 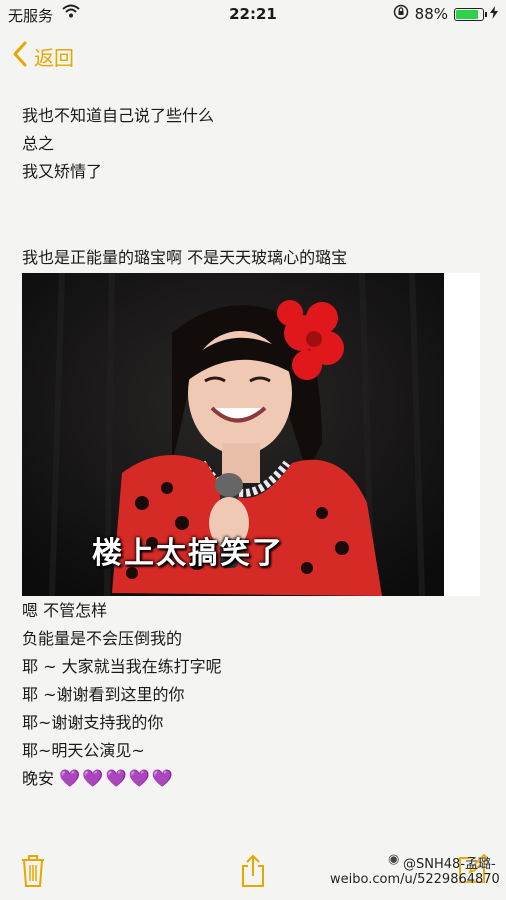 I want to click on rotation-lock-icon, so click(x=401, y=14).